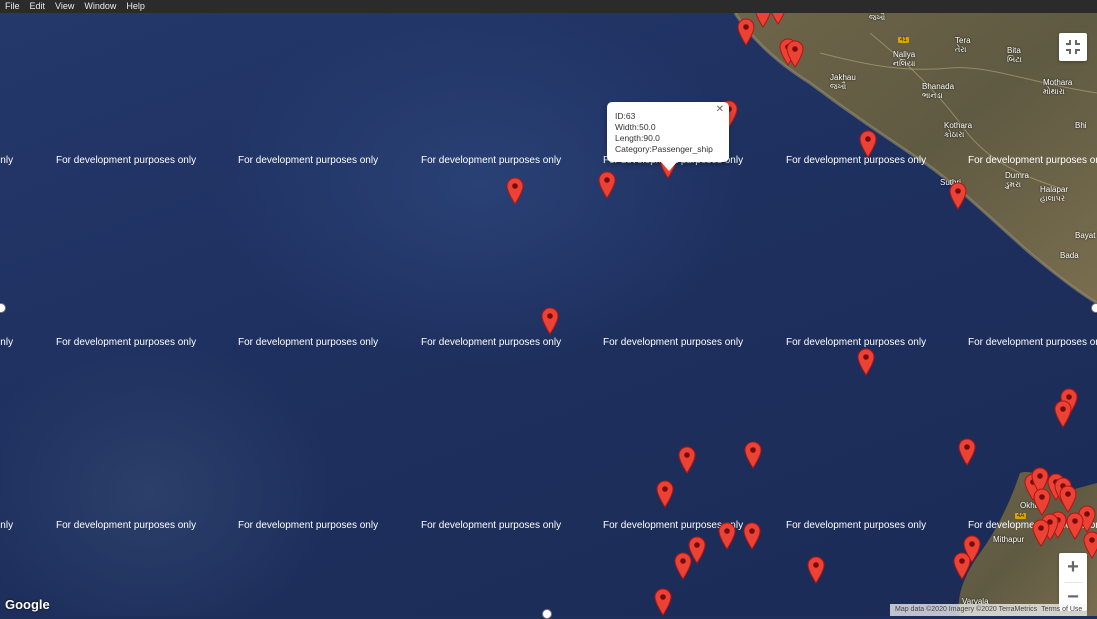 This screenshot has width=1097, height=619. Describe the element at coordinates (1009, 539) in the screenshot. I see `place-label: Mithapur` at that location.